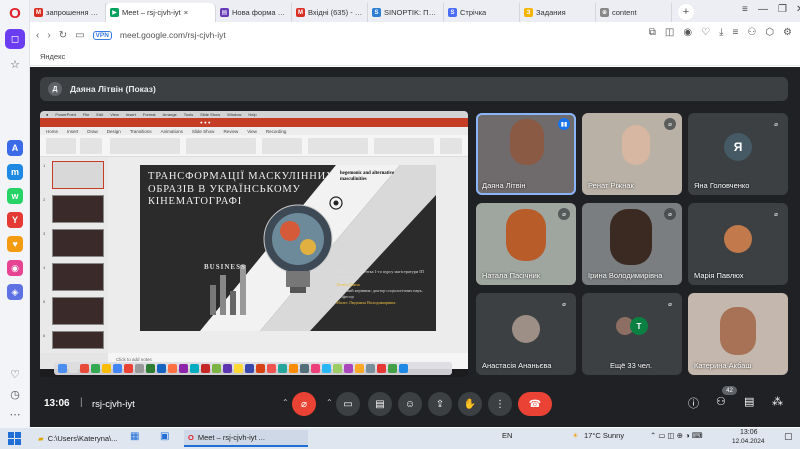 The image size is (800, 449). Describe the element at coordinates (254, 12) in the screenshot. I see `tab-2: ▤ Нова форма - G` at that location.